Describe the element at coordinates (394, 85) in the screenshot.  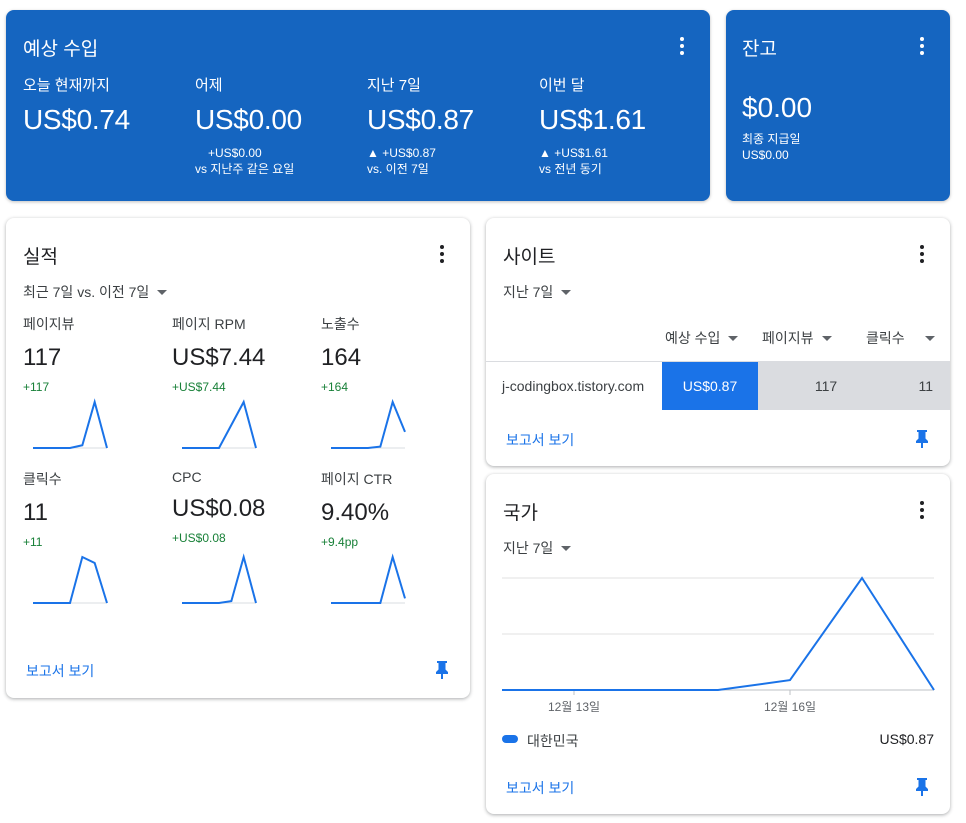
I see `earnings-label: 지난 7일` at that location.